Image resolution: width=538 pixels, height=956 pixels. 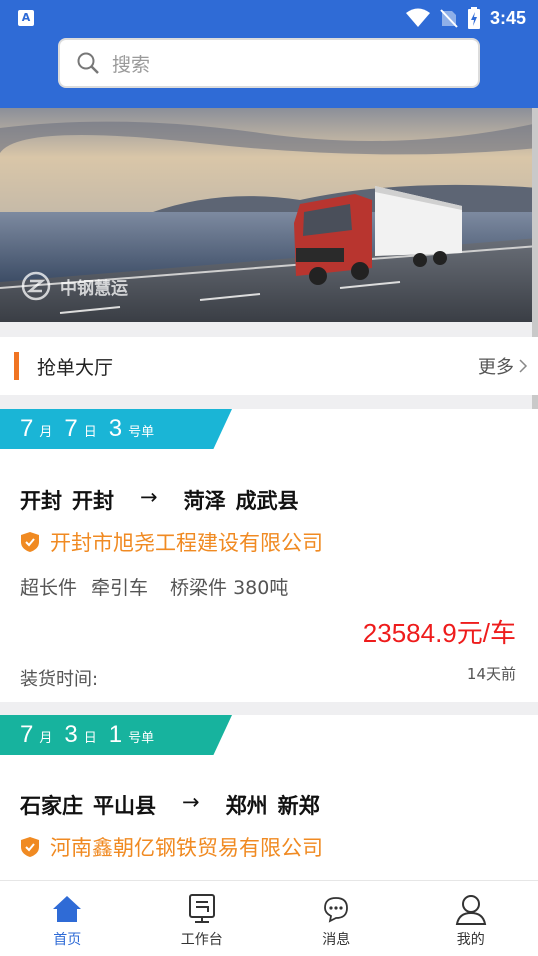 What do you see at coordinates (154, 586) in the screenshot?
I see `cargo-info: 超长件 牵引车 桥梁件 380吨` at bounding box center [154, 586].